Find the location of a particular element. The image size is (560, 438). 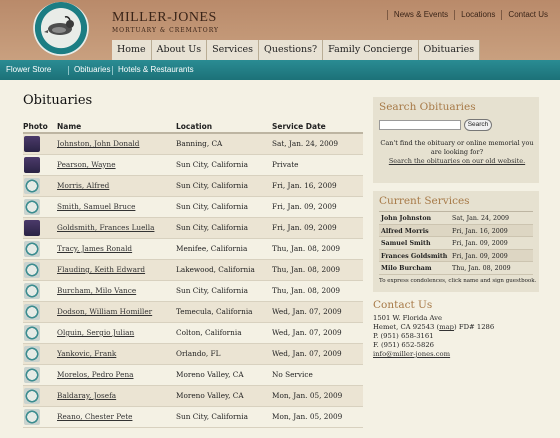

brand: Miller-Jones Mortuary & Crematory is located at coordinates (165, 22).